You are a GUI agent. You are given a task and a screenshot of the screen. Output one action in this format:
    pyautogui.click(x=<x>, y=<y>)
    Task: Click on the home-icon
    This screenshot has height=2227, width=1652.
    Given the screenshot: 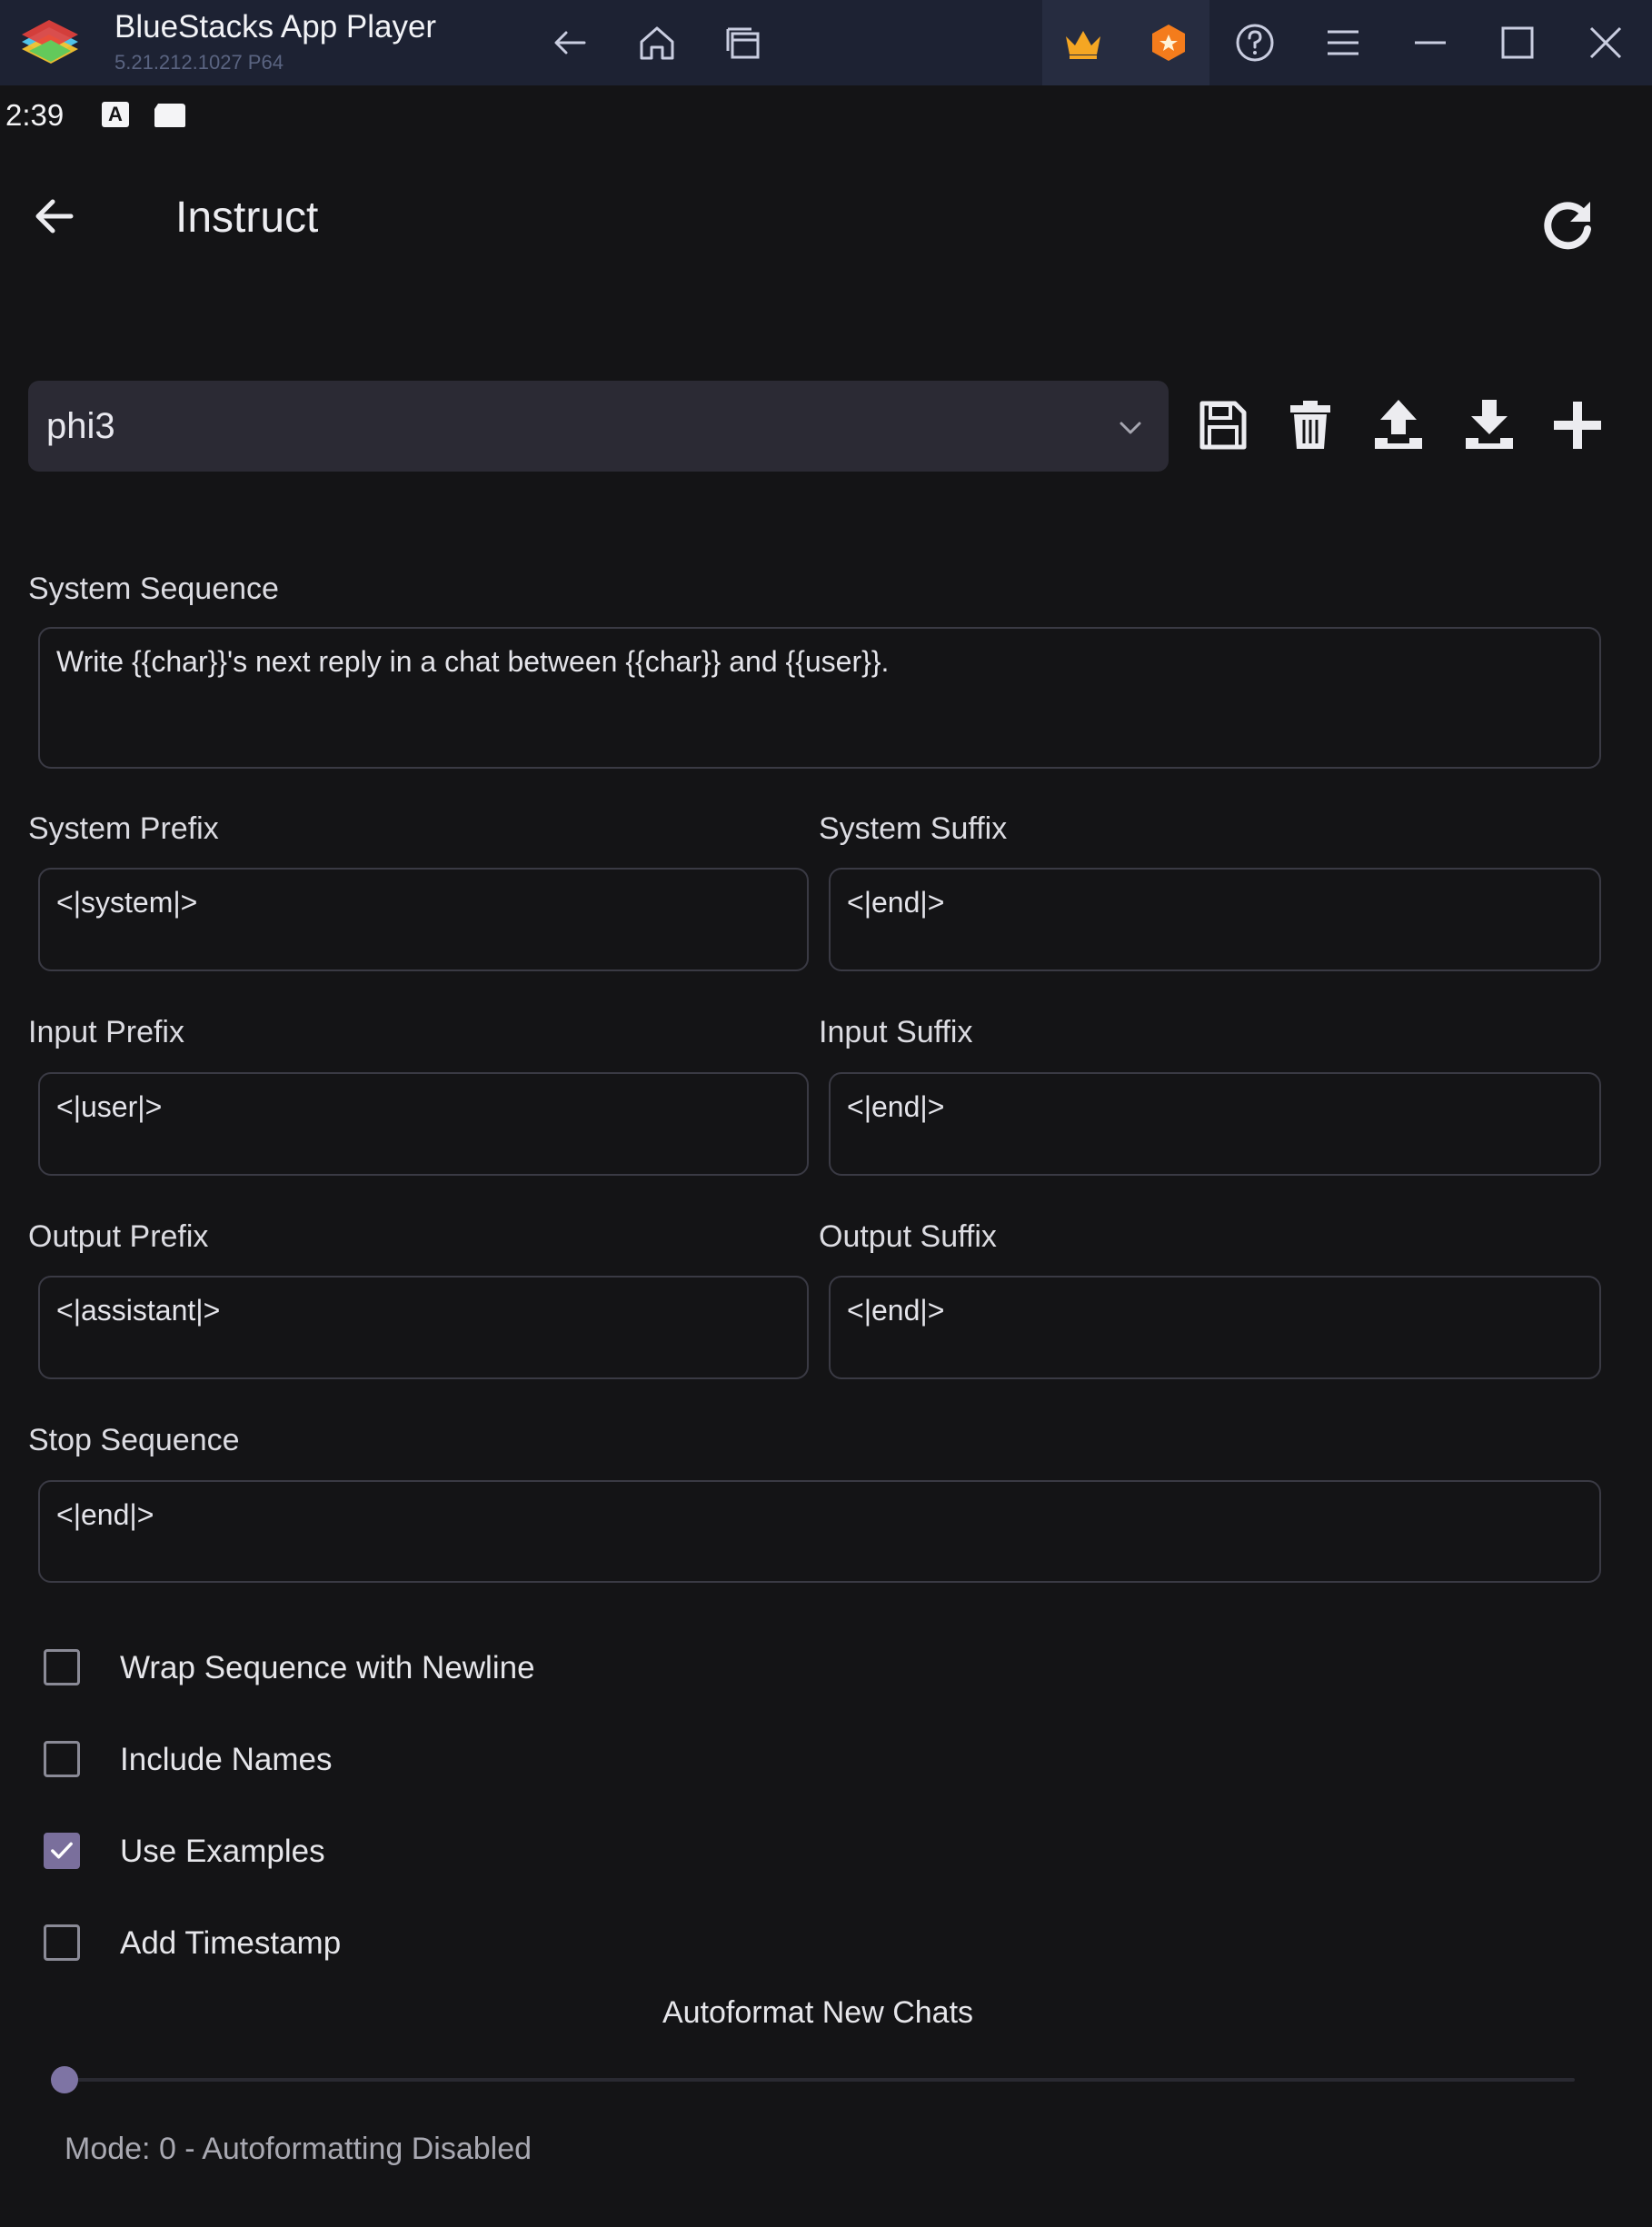 What is the action you would take?
    pyautogui.click(x=657, y=42)
    